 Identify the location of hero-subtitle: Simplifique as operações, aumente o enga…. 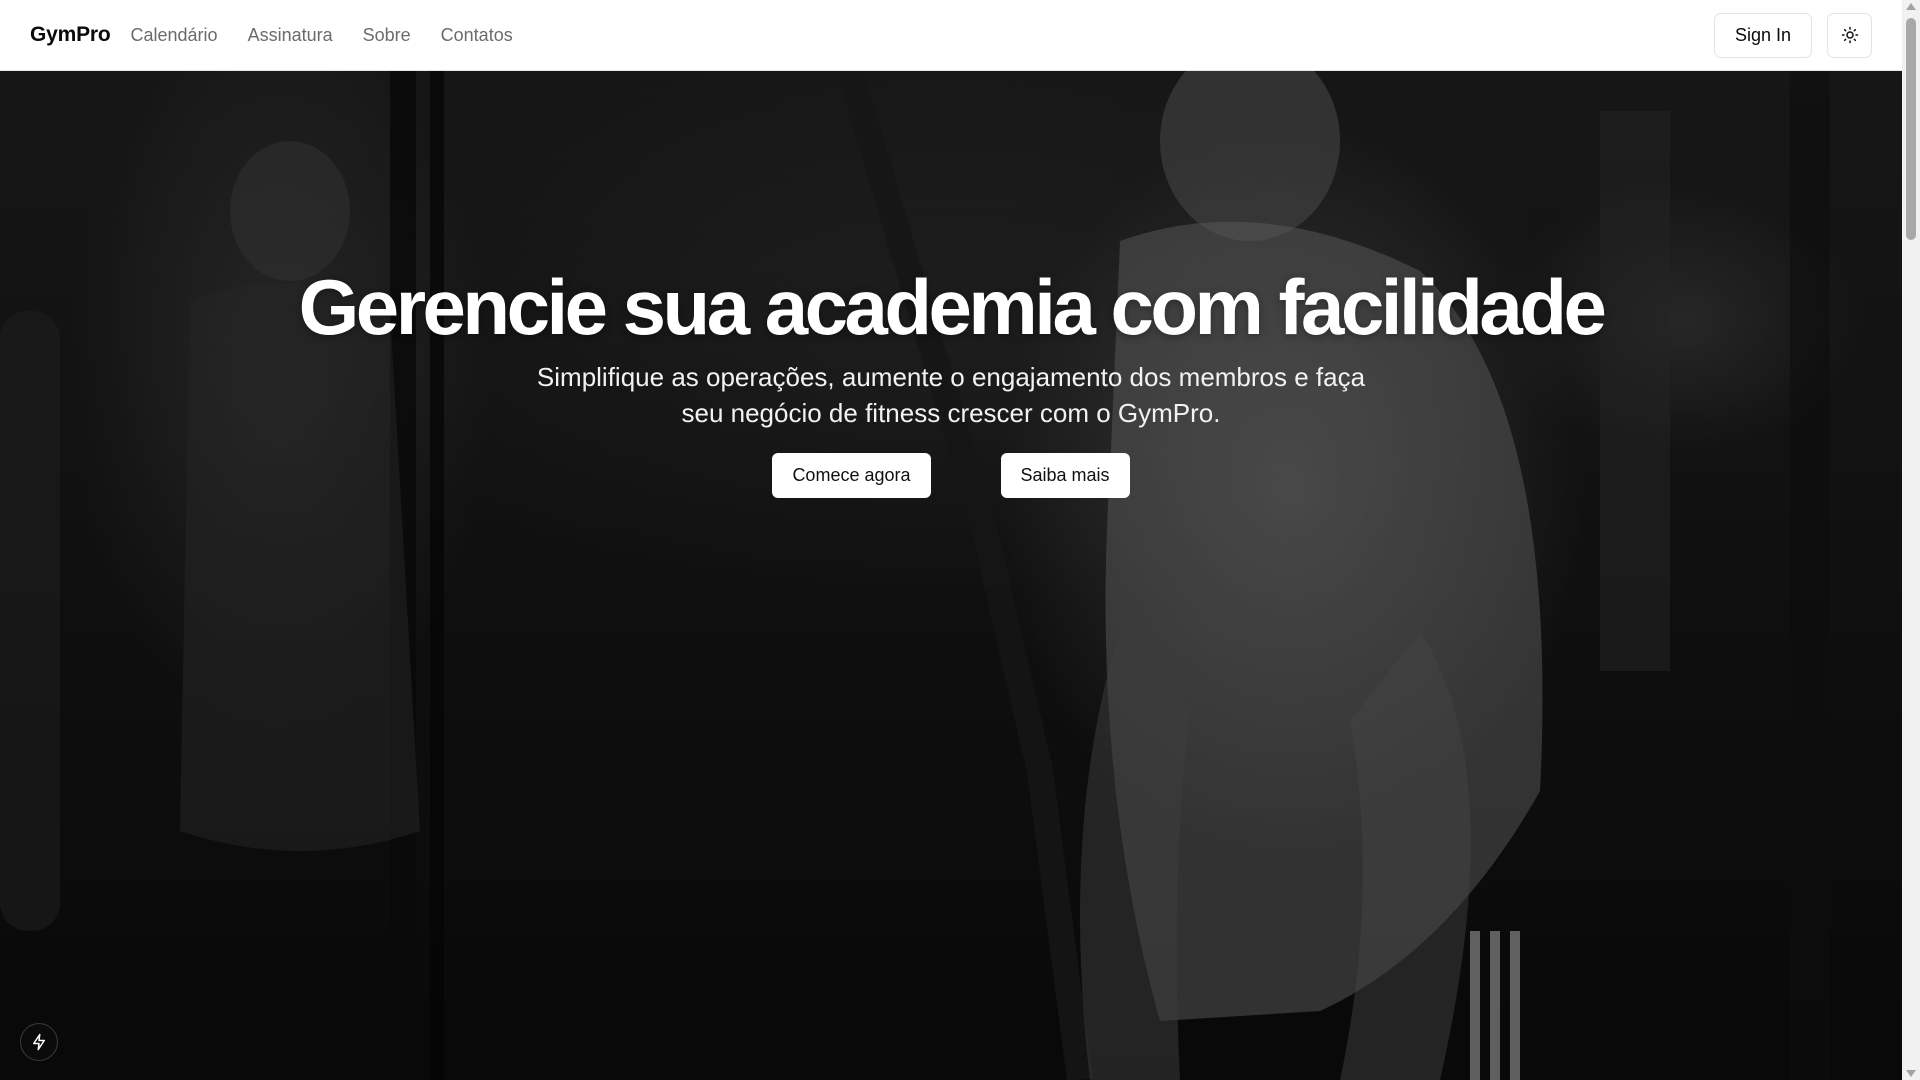
(951, 394).